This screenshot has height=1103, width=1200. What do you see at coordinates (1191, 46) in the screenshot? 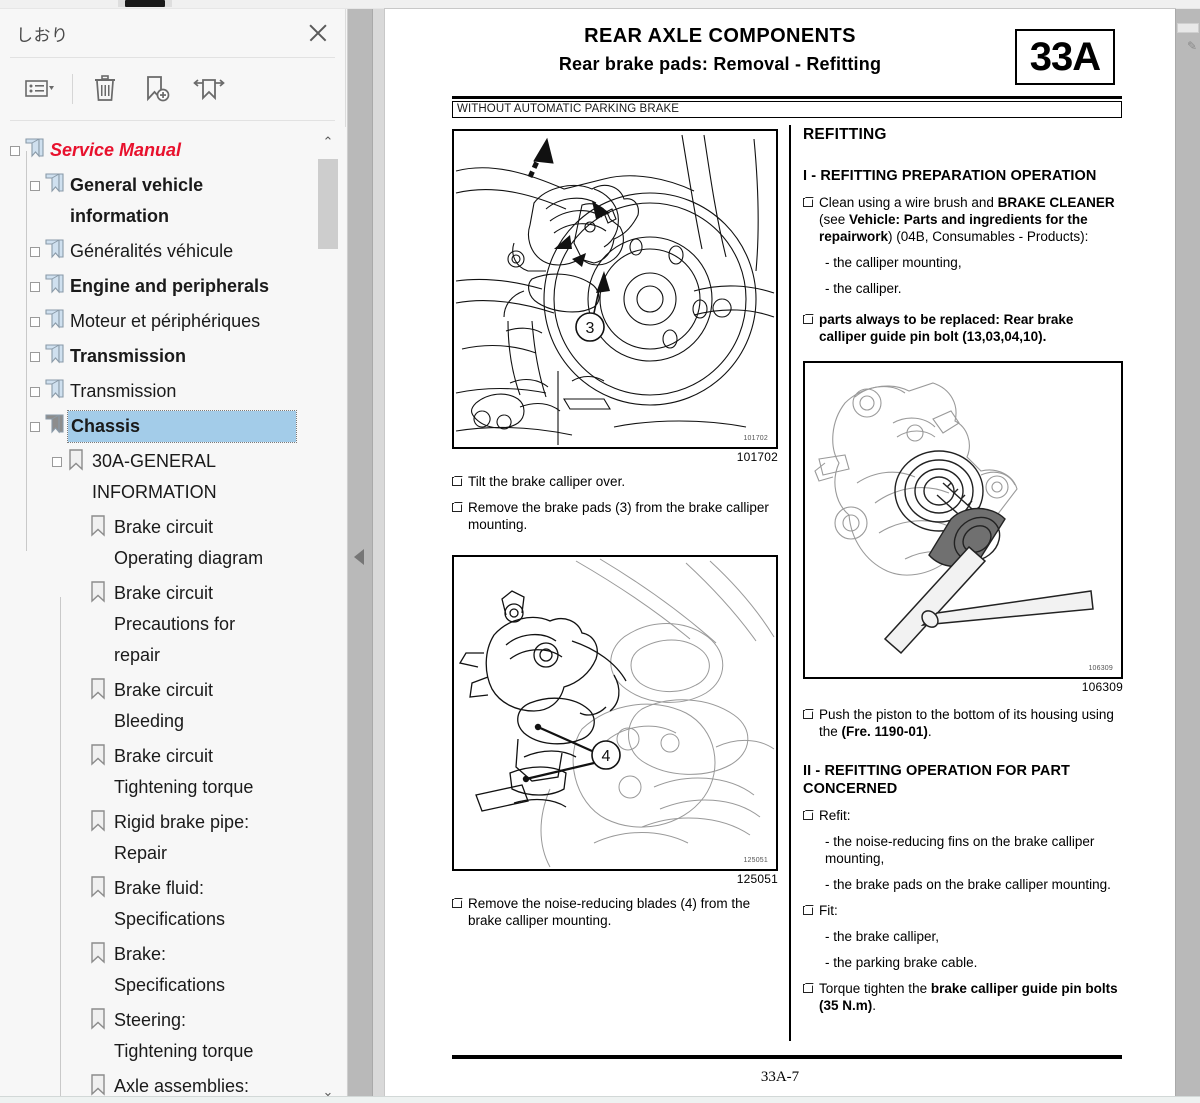
I see `gutter-mark-icon: ✎` at bounding box center [1191, 46].